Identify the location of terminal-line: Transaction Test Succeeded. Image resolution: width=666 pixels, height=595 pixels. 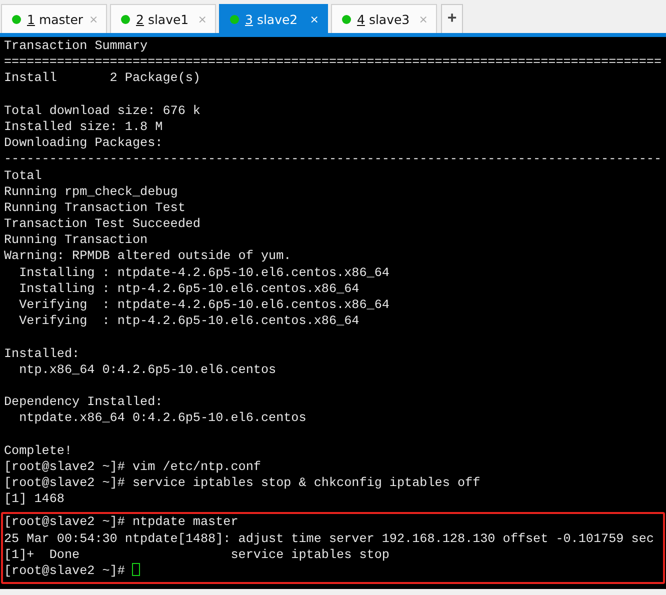
(103, 224).